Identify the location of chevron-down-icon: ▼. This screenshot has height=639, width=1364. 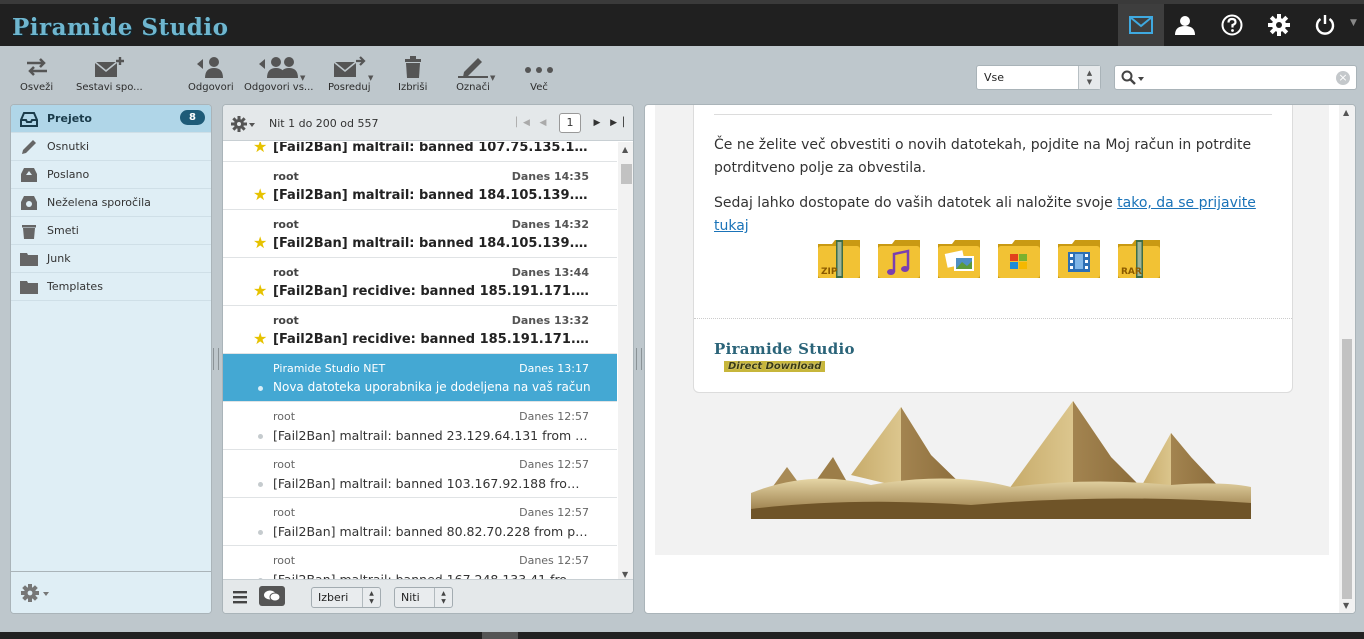
(1353, 23).